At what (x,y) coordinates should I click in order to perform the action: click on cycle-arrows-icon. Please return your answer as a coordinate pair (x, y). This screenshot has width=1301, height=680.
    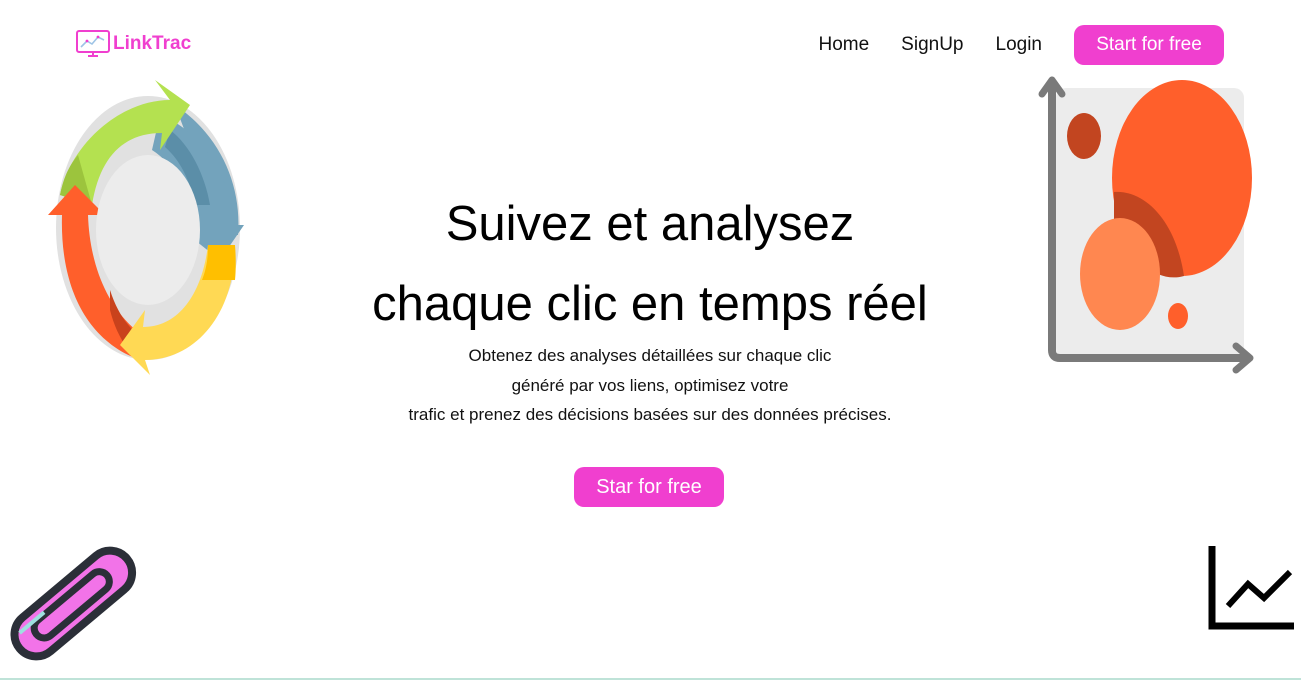
    Looking at the image, I should click on (146, 227).